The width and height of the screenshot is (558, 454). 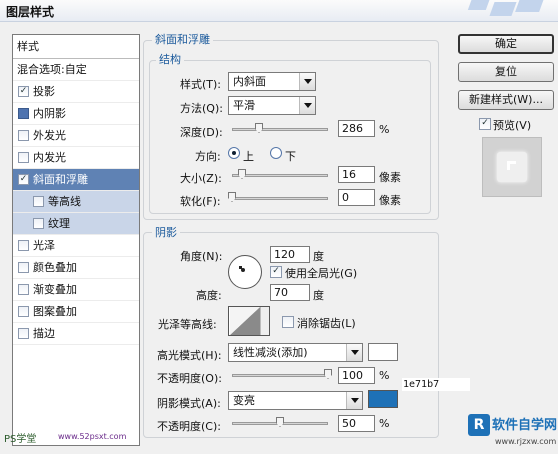 I want to click on depth-label: 深度(D):, so click(x=201, y=132).